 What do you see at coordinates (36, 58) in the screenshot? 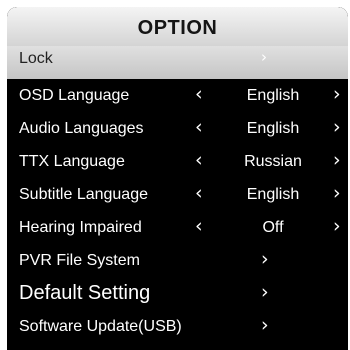
I see `menu-item-label: Lock` at bounding box center [36, 58].